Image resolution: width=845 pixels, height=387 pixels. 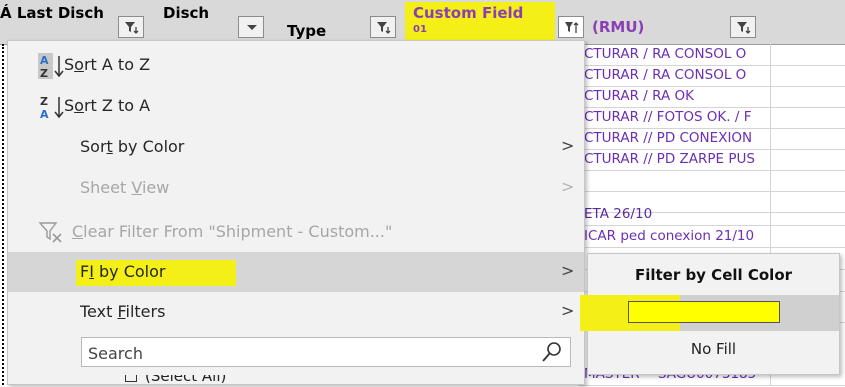 I want to click on column-header-label: Type, so click(x=307, y=31).